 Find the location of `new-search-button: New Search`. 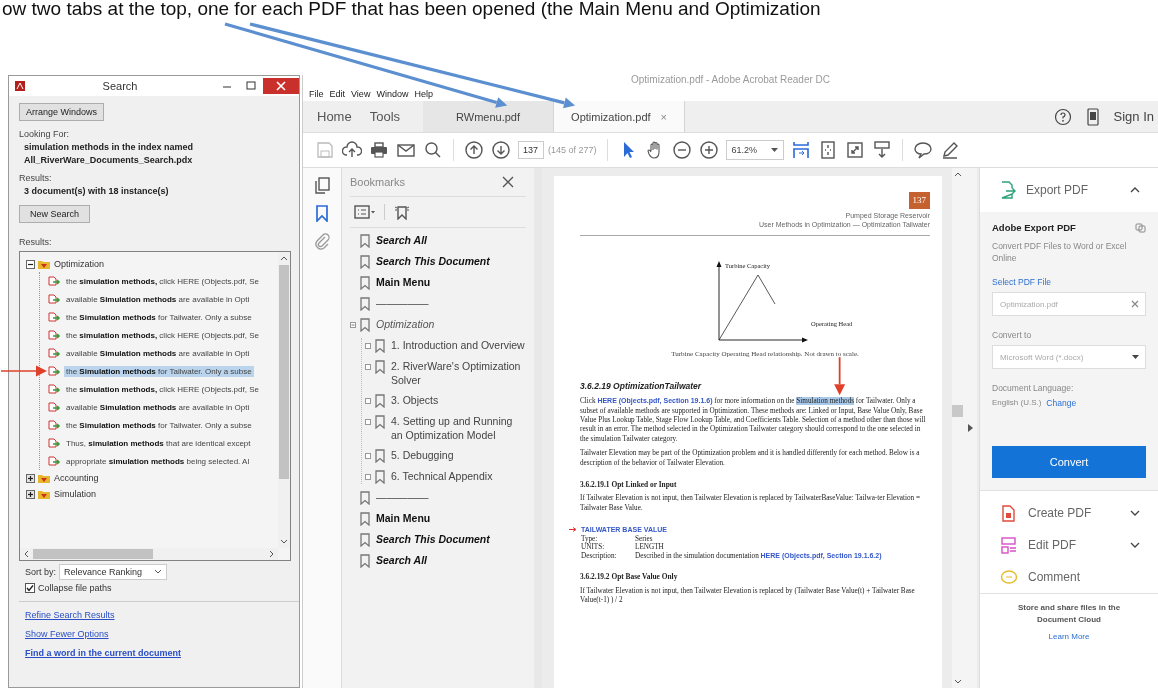

new-search-button: New Search is located at coordinates (55, 214).